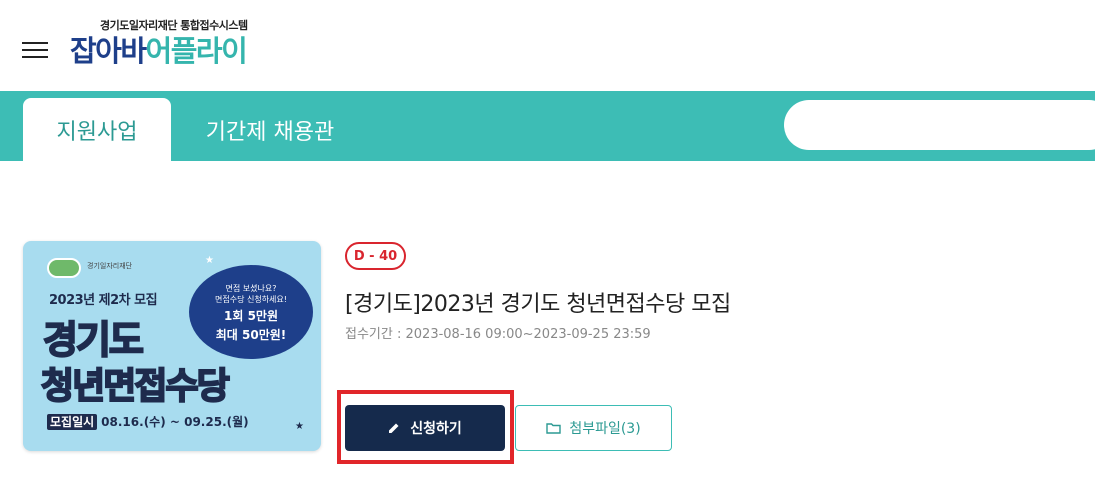 The height and width of the screenshot is (486, 1095). Describe the element at coordinates (538, 302) in the screenshot. I see `listing-title: [경기도]2023년 경기도 청년면접수당 모집` at that location.